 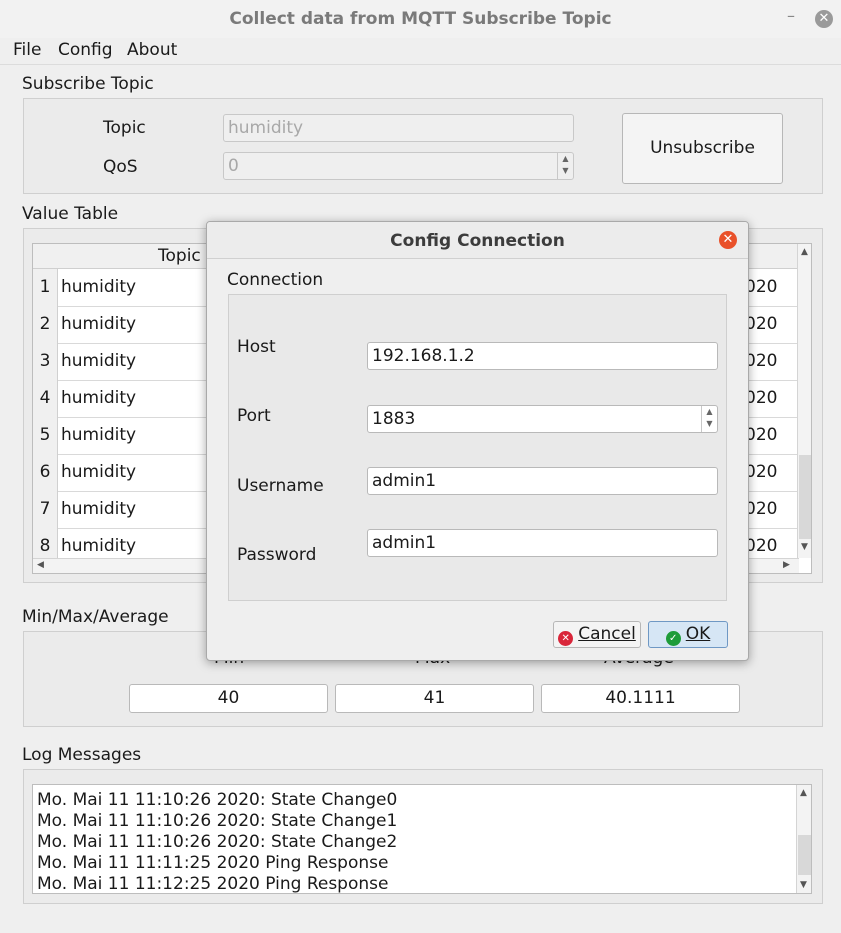 What do you see at coordinates (804, 401) in the screenshot?
I see `table-vertical-scrollbar: ▲ ▼` at bounding box center [804, 401].